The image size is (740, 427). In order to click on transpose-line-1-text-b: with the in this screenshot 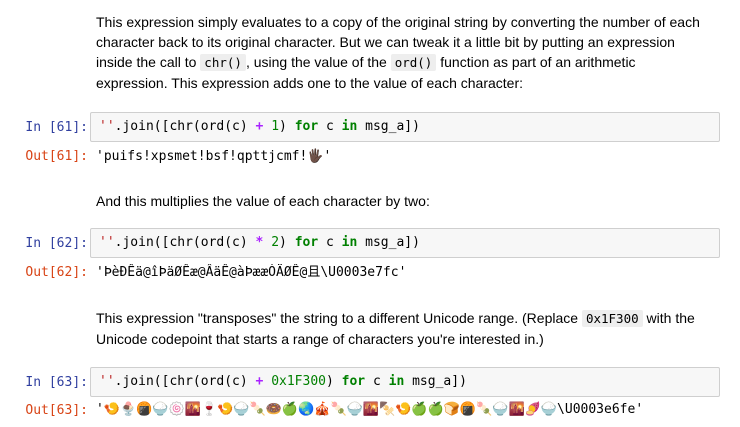, I will do `click(668, 318)`.